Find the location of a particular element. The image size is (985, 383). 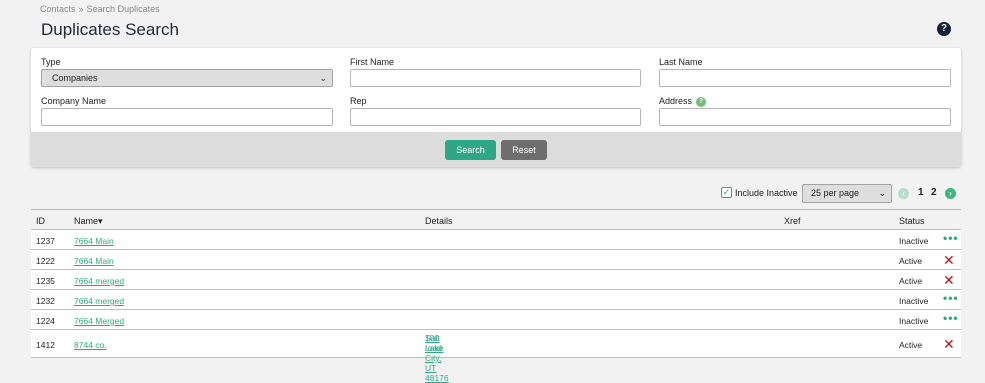

header-id: ID is located at coordinates (40, 221).